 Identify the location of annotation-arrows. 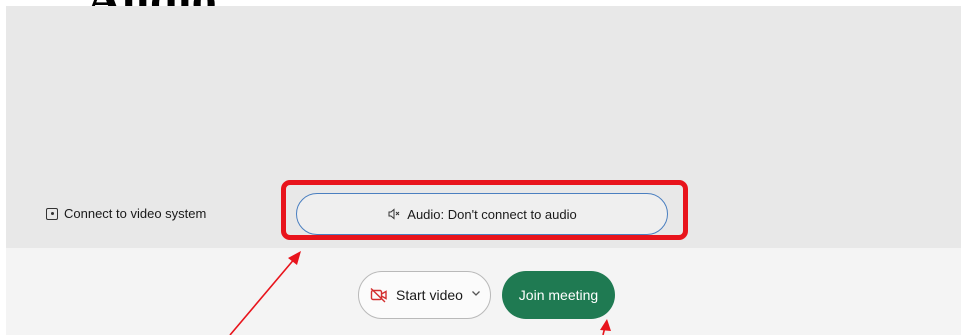
(420, 293).